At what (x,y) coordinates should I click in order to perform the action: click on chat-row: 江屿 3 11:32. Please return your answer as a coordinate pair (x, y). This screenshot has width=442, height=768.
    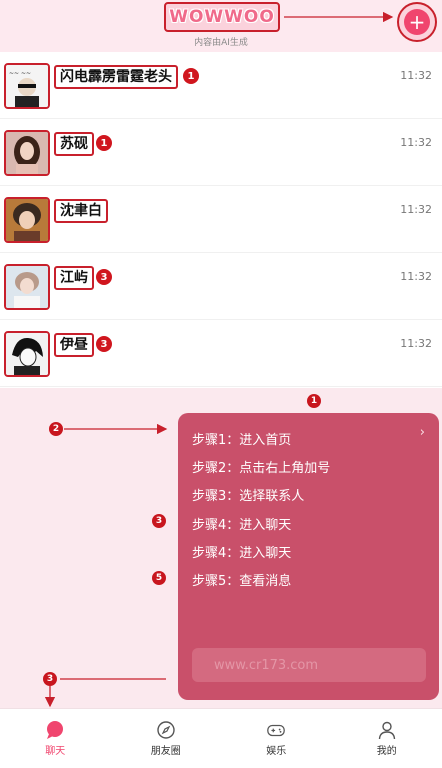
    Looking at the image, I should click on (221, 286).